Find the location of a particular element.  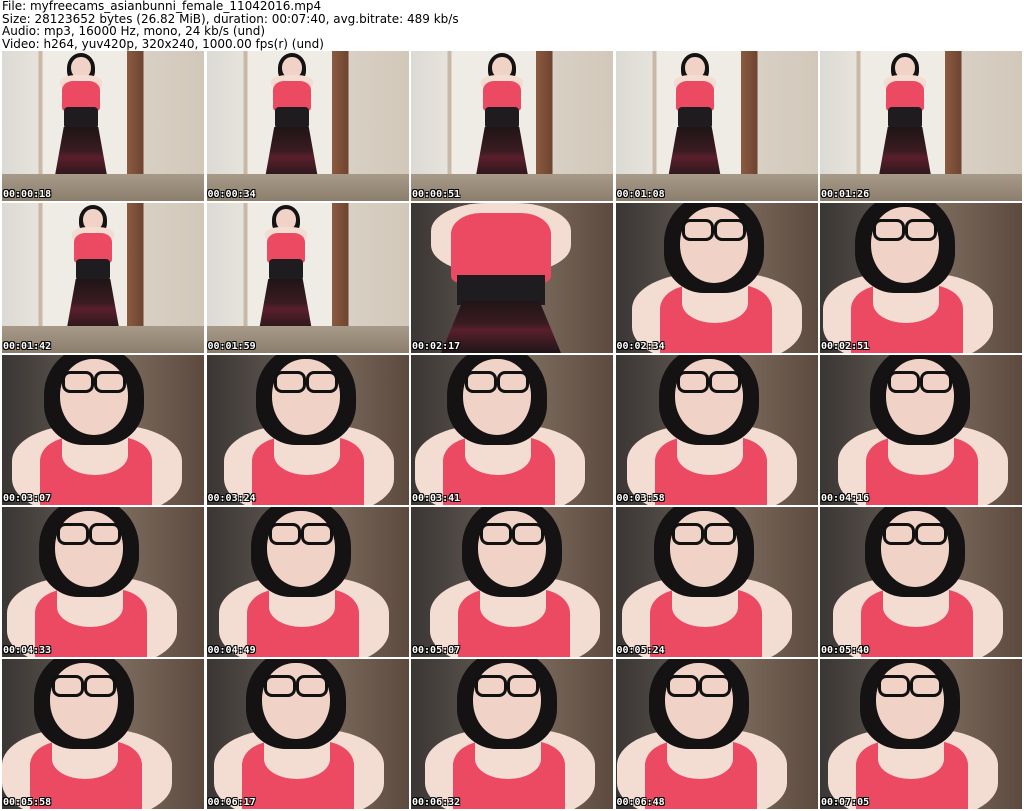

timestamp-label: 00:05:40 is located at coordinates (845, 650).